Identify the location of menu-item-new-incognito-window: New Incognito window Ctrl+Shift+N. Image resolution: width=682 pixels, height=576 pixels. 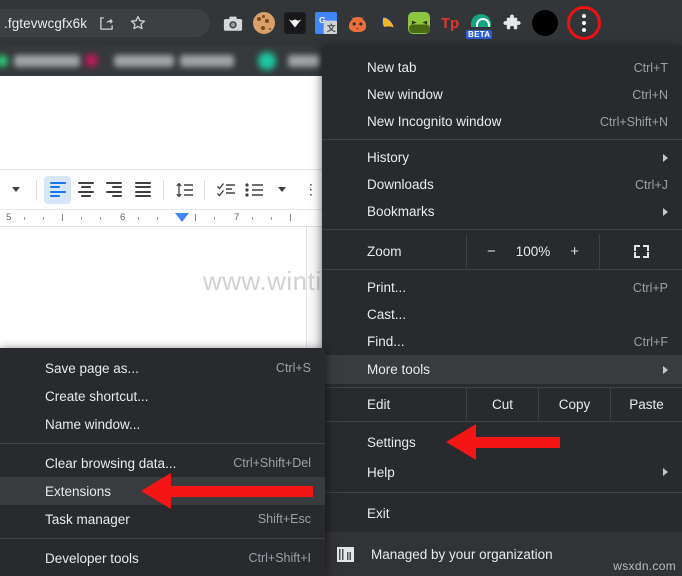
(502, 121).